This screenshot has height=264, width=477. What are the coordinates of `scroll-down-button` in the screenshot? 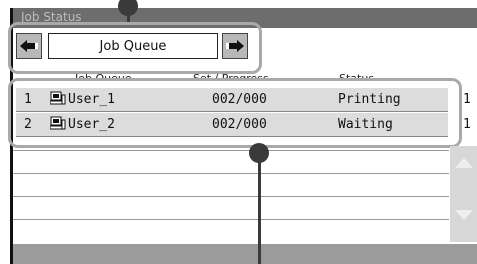 It's located at (464, 215).